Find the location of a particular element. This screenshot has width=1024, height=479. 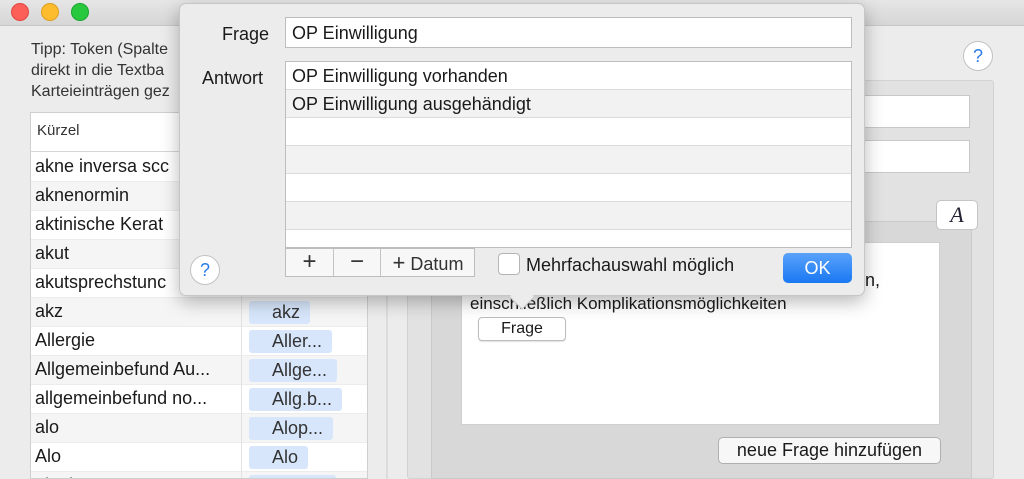

token-chip: Alo is located at coordinates (279, 457).